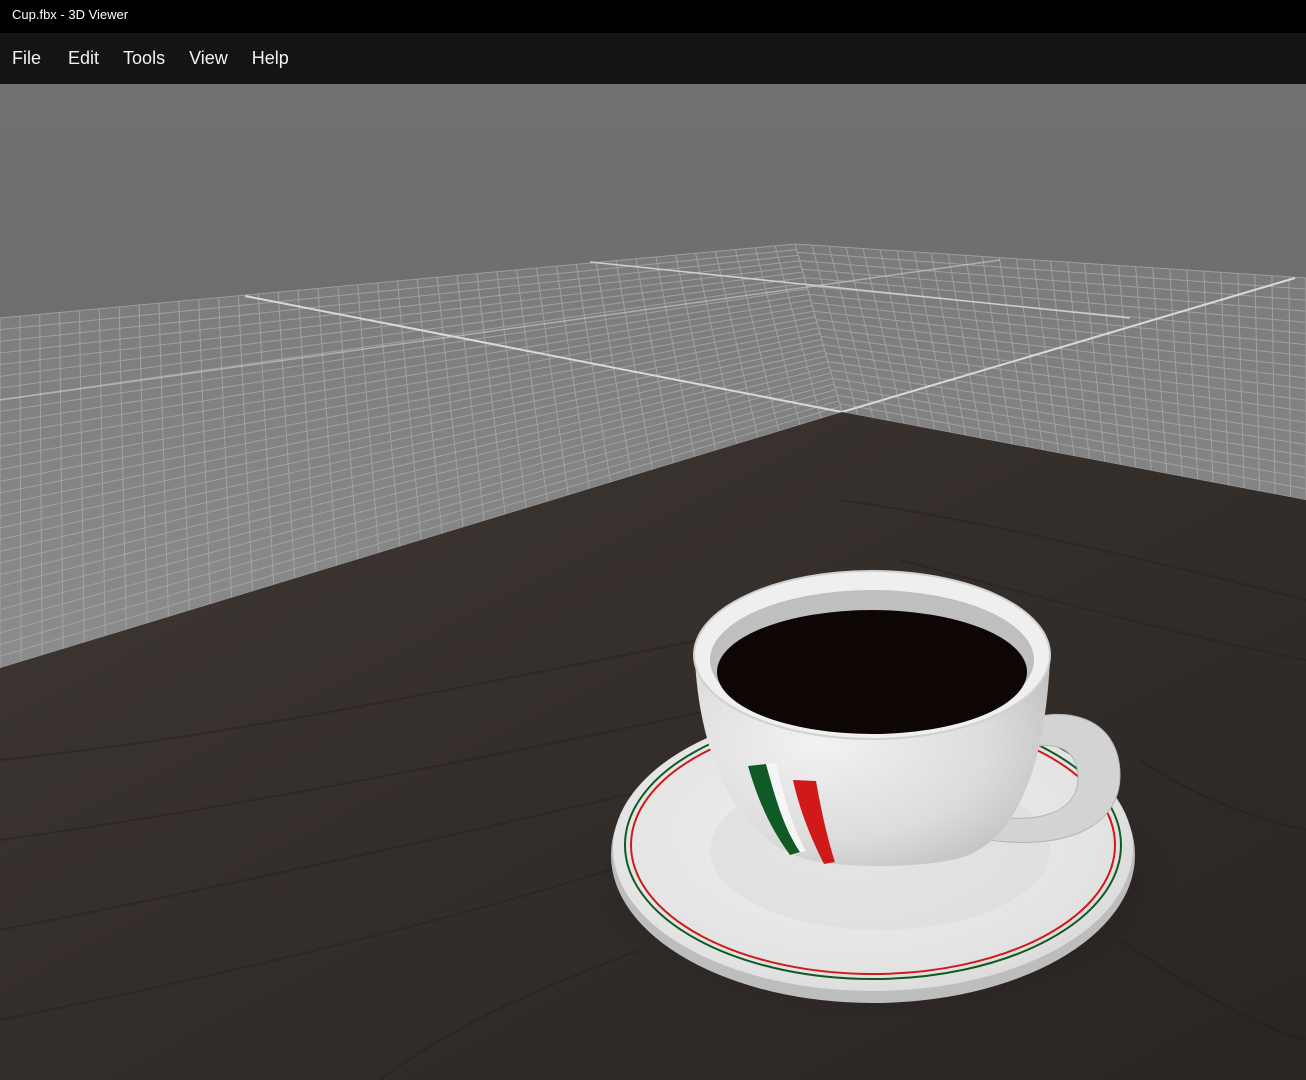  Describe the element at coordinates (83, 58) in the screenshot. I see `menu-edit: Edit` at that location.